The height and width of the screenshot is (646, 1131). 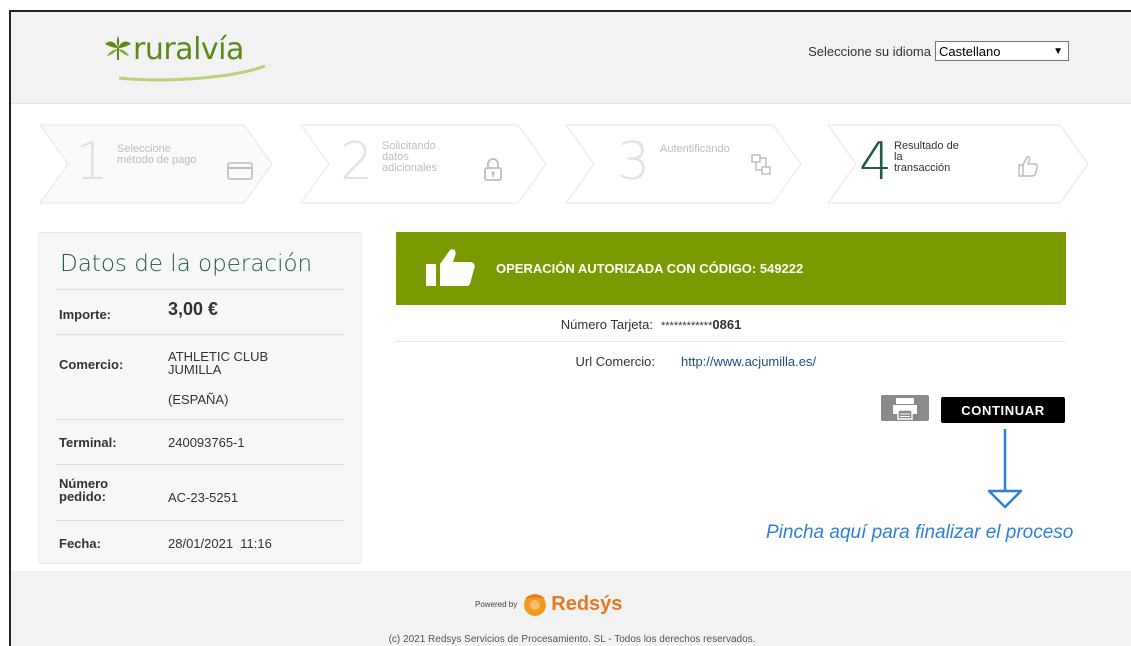 I want to click on merchant-url-link: http://www.acjumilla.es/, so click(x=748, y=361).